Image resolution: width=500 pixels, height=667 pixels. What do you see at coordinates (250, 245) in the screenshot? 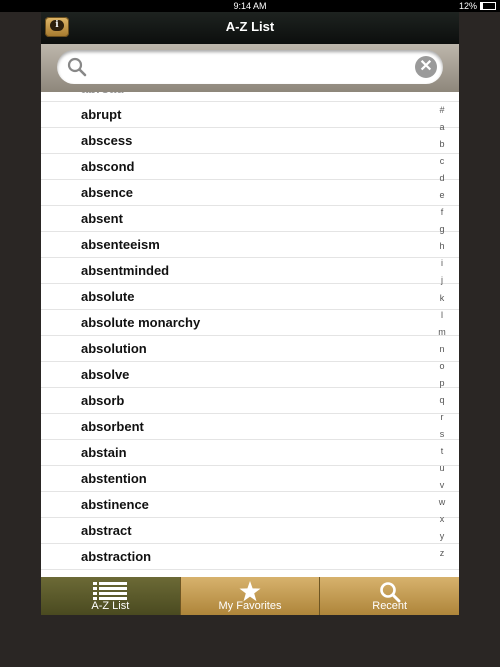
I see `list-item: absenteeism` at bounding box center [250, 245].